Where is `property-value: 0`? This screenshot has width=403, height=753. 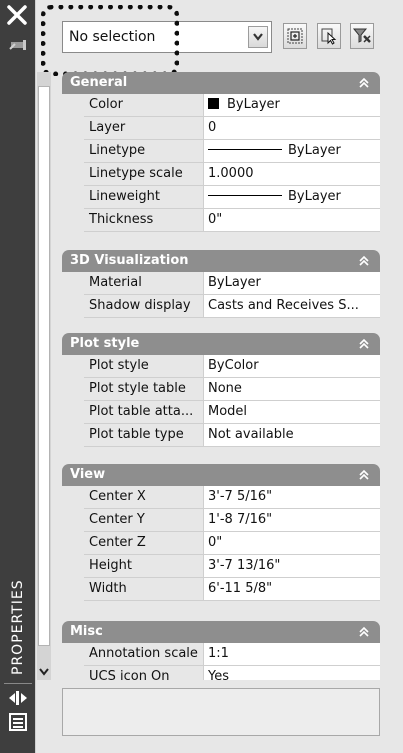 property-value: 0 is located at coordinates (292, 128).